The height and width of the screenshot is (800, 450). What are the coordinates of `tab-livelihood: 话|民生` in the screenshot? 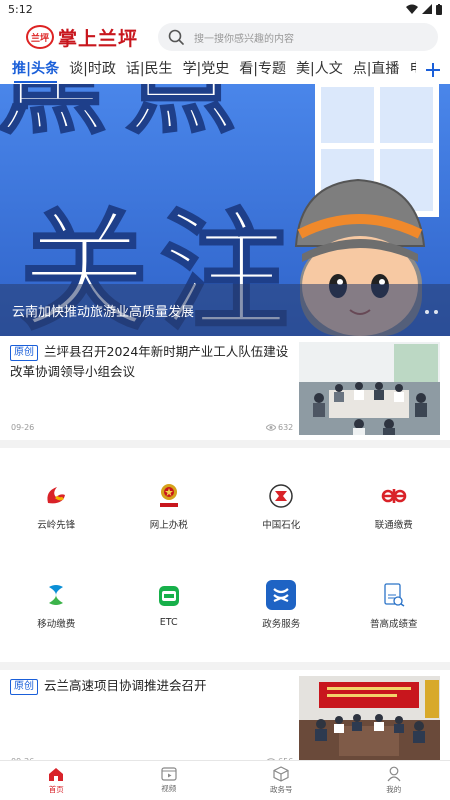 It's located at (149, 70).